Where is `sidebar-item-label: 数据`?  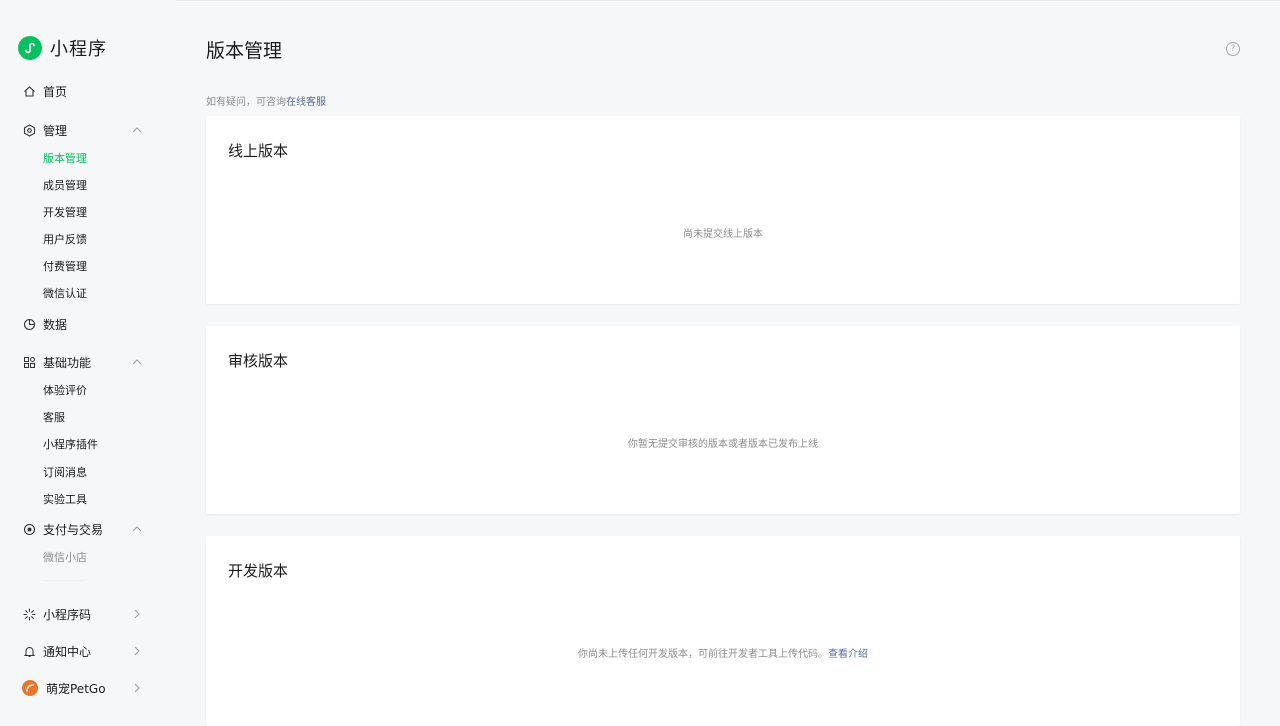
sidebar-item-label: 数据 is located at coordinates (55, 324).